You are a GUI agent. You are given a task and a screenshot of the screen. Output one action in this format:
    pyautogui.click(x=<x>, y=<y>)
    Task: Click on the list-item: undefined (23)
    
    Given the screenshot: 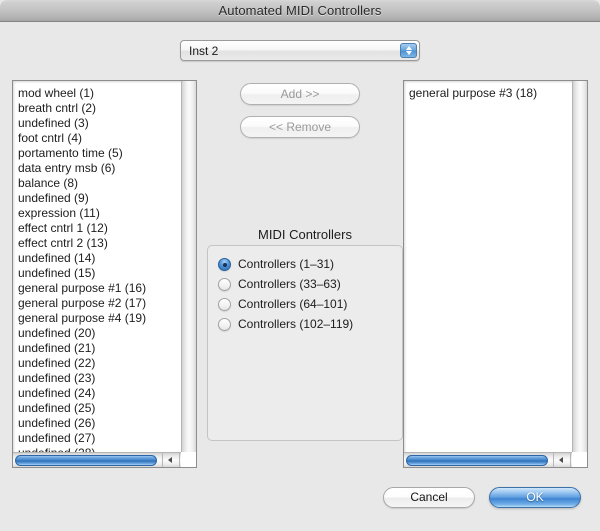 What is the action you would take?
    pyautogui.click(x=99, y=378)
    